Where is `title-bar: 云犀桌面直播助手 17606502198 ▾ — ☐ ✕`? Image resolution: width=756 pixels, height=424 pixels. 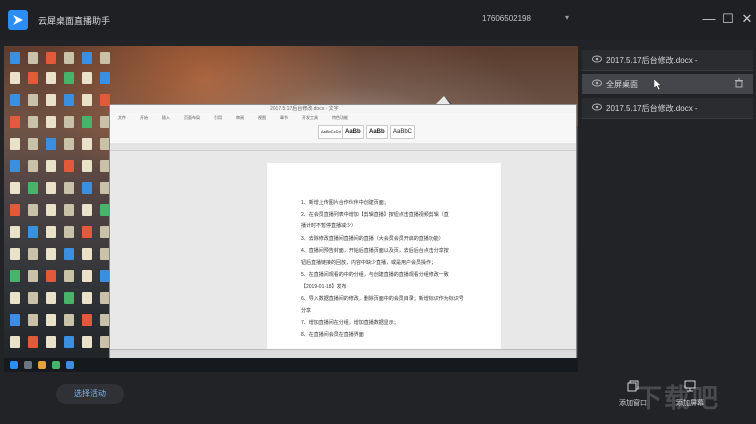
title-bar: 云犀桌面直播助手 17606502198 ▾ — ☐ ✕ is located at coordinates (378, 20).